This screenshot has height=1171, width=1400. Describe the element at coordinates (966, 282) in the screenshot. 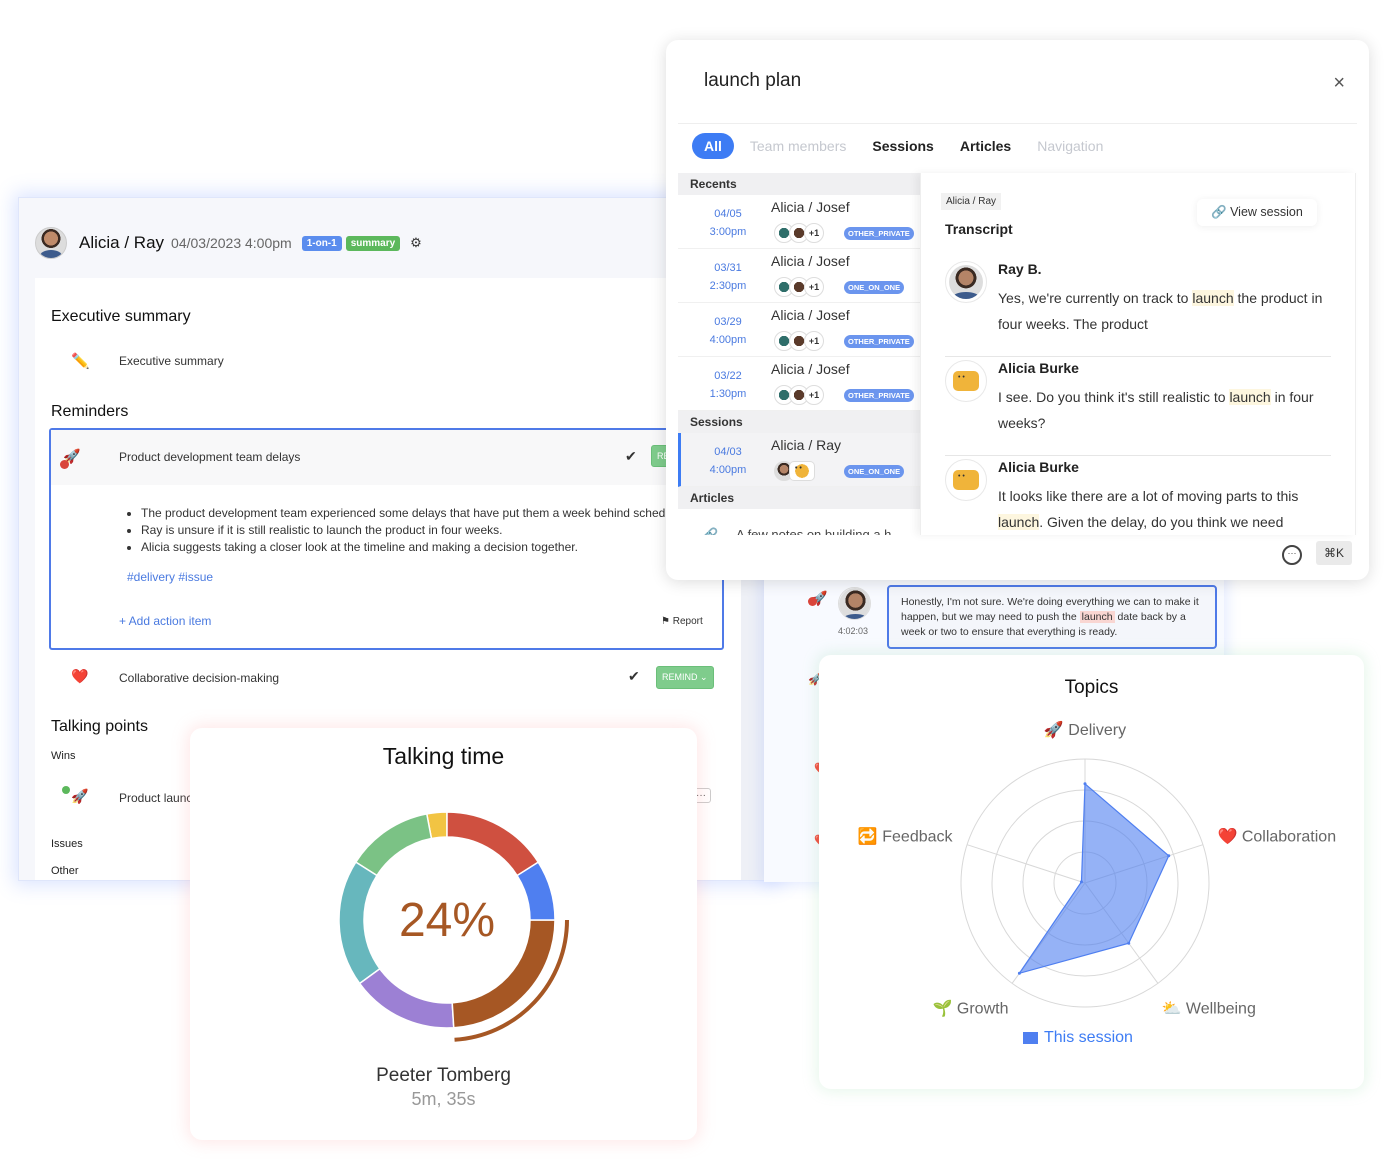

I see `avatar` at that location.